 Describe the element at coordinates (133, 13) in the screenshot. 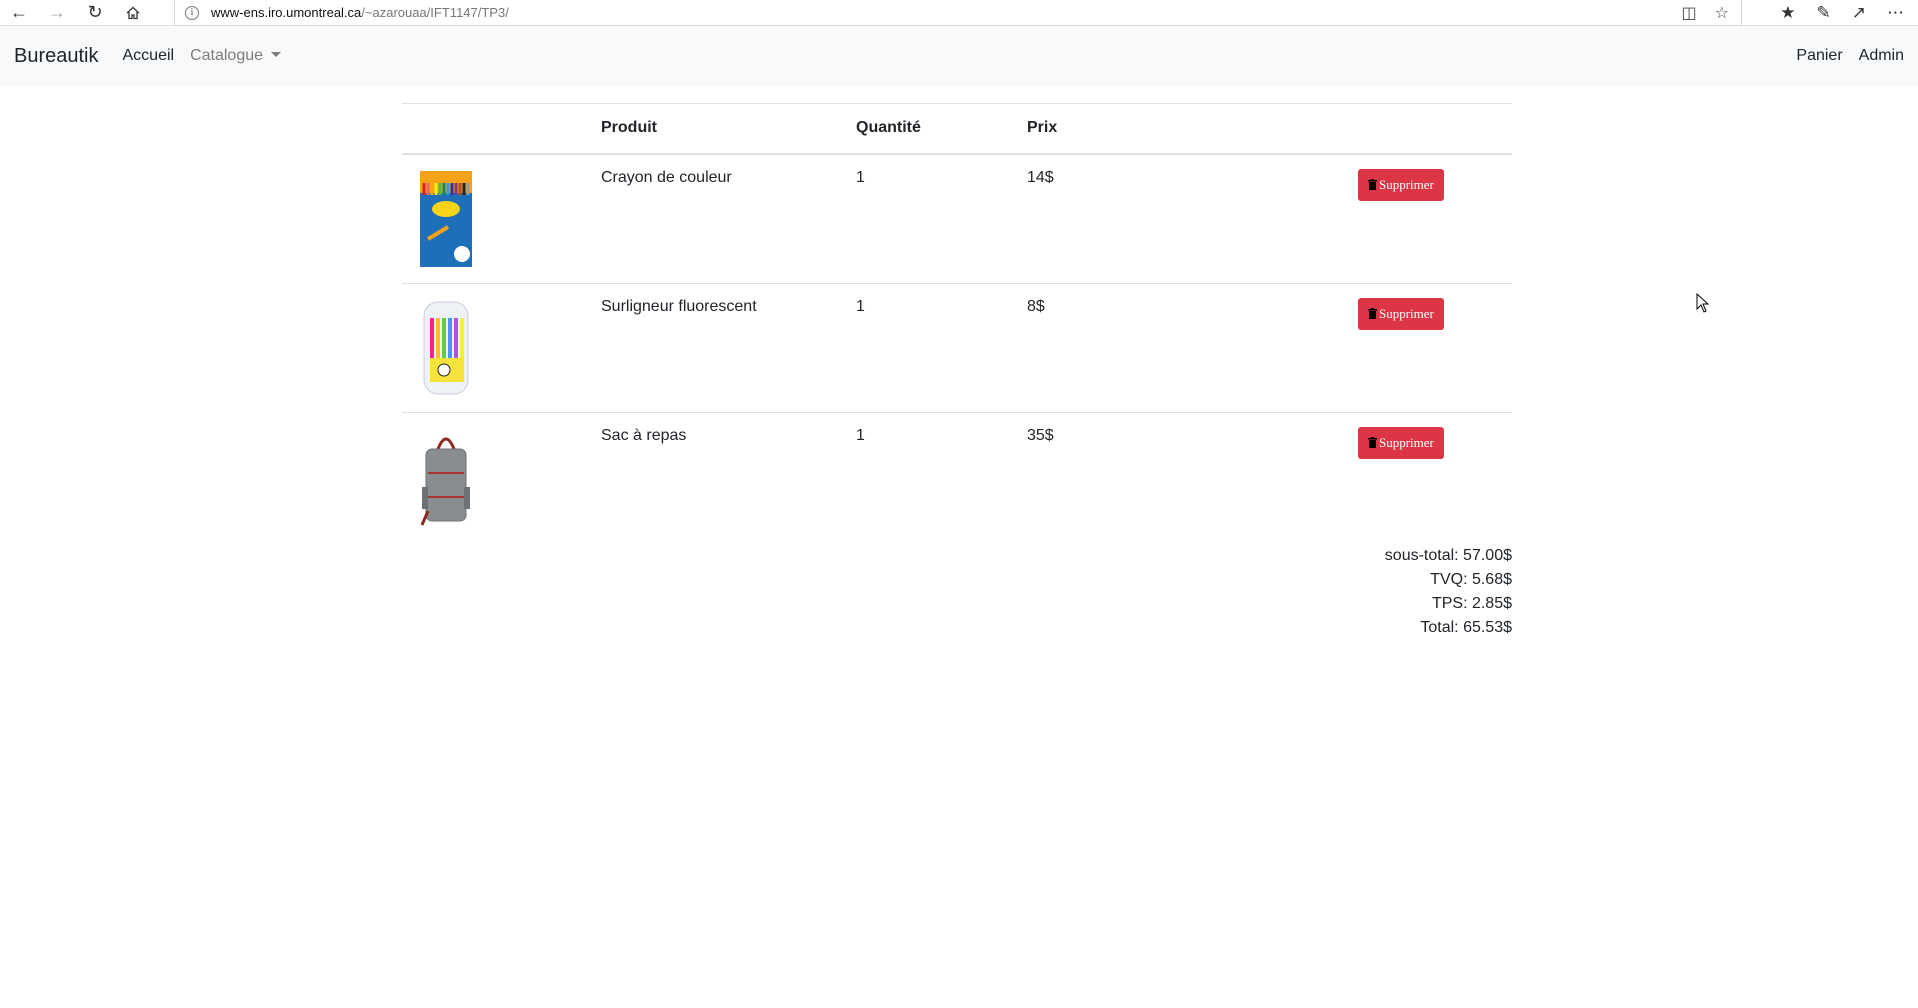

I see `home-icon` at that location.